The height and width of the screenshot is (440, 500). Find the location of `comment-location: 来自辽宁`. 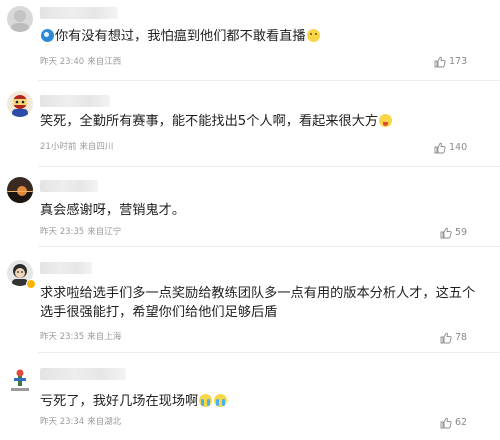

comment-location: 来自辽宁 is located at coordinates (104, 232).